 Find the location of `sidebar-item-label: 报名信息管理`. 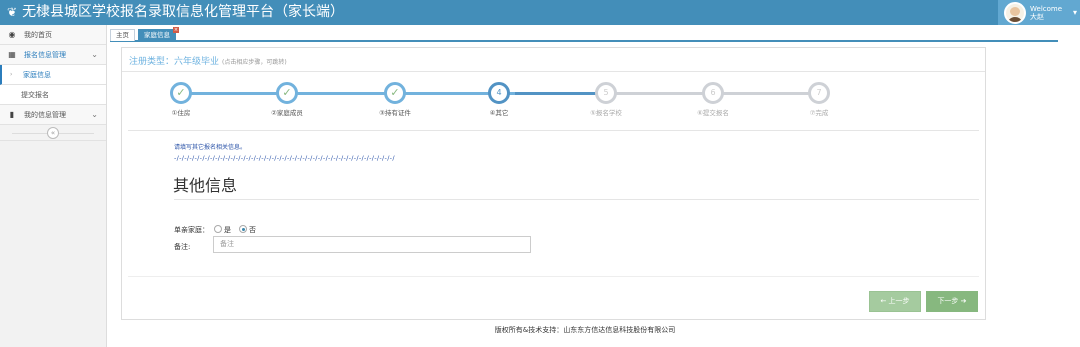

sidebar-item-label: 报名信息管理 is located at coordinates (45, 54).